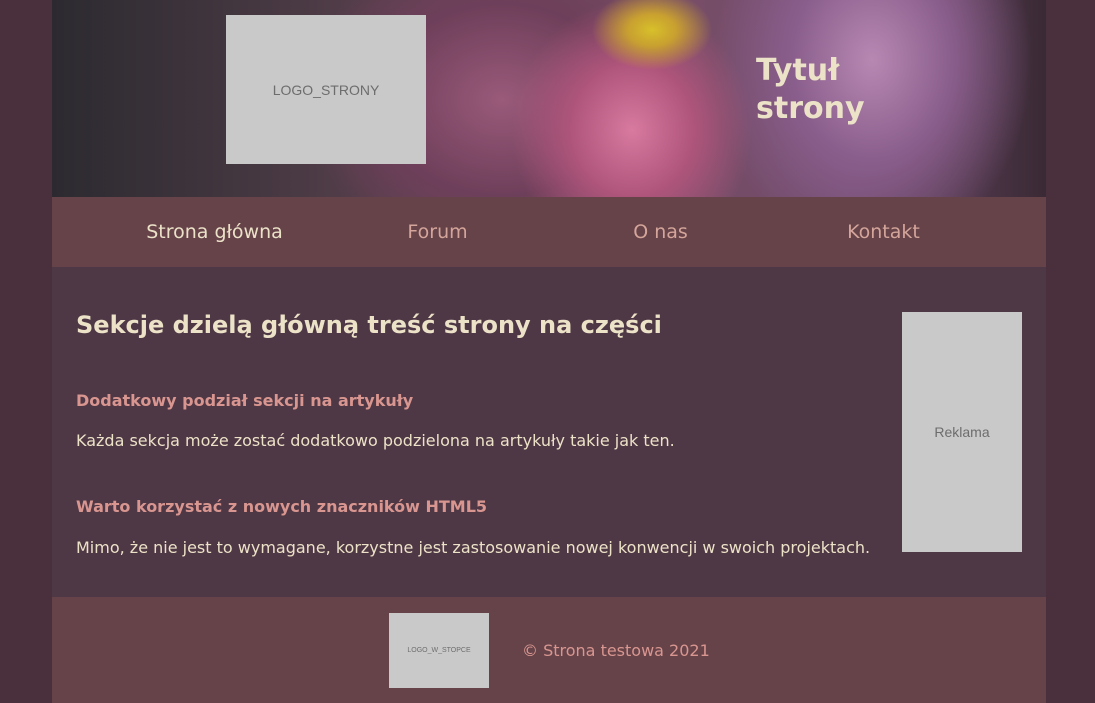 This screenshot has height=703, width=1095. What do you see at coordinates (836, 90) in the screenshot?
I see `site-title: Tytuł strony` at bounding box center [836, 90].